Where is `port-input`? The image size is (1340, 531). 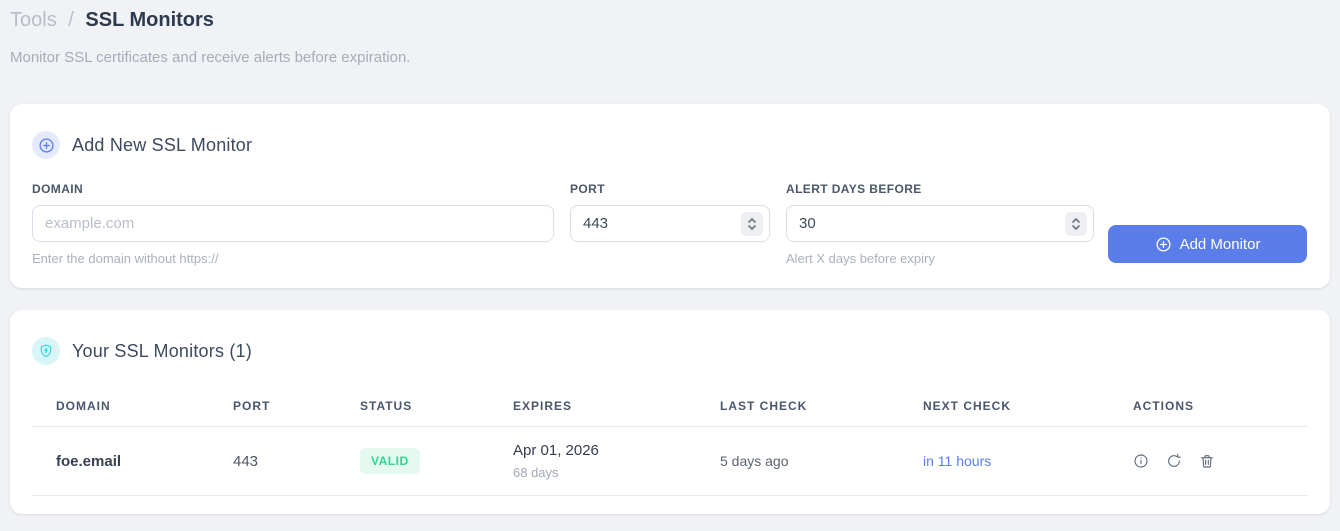
port-input is located at coordinates (670, 223).